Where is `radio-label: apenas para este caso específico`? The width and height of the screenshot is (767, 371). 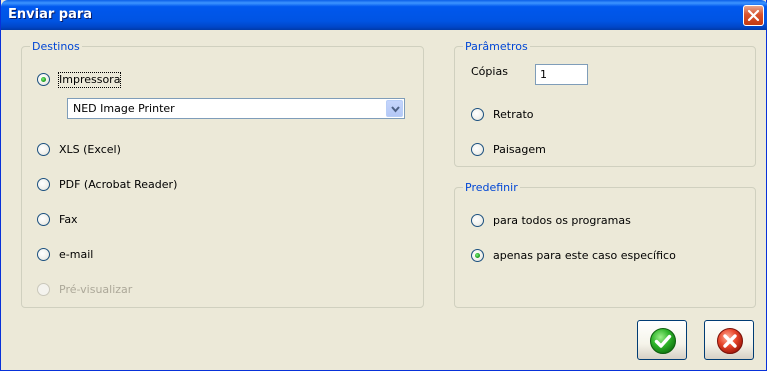 radio-label: apenas para este caso específico is located at coordinates (584, 255).